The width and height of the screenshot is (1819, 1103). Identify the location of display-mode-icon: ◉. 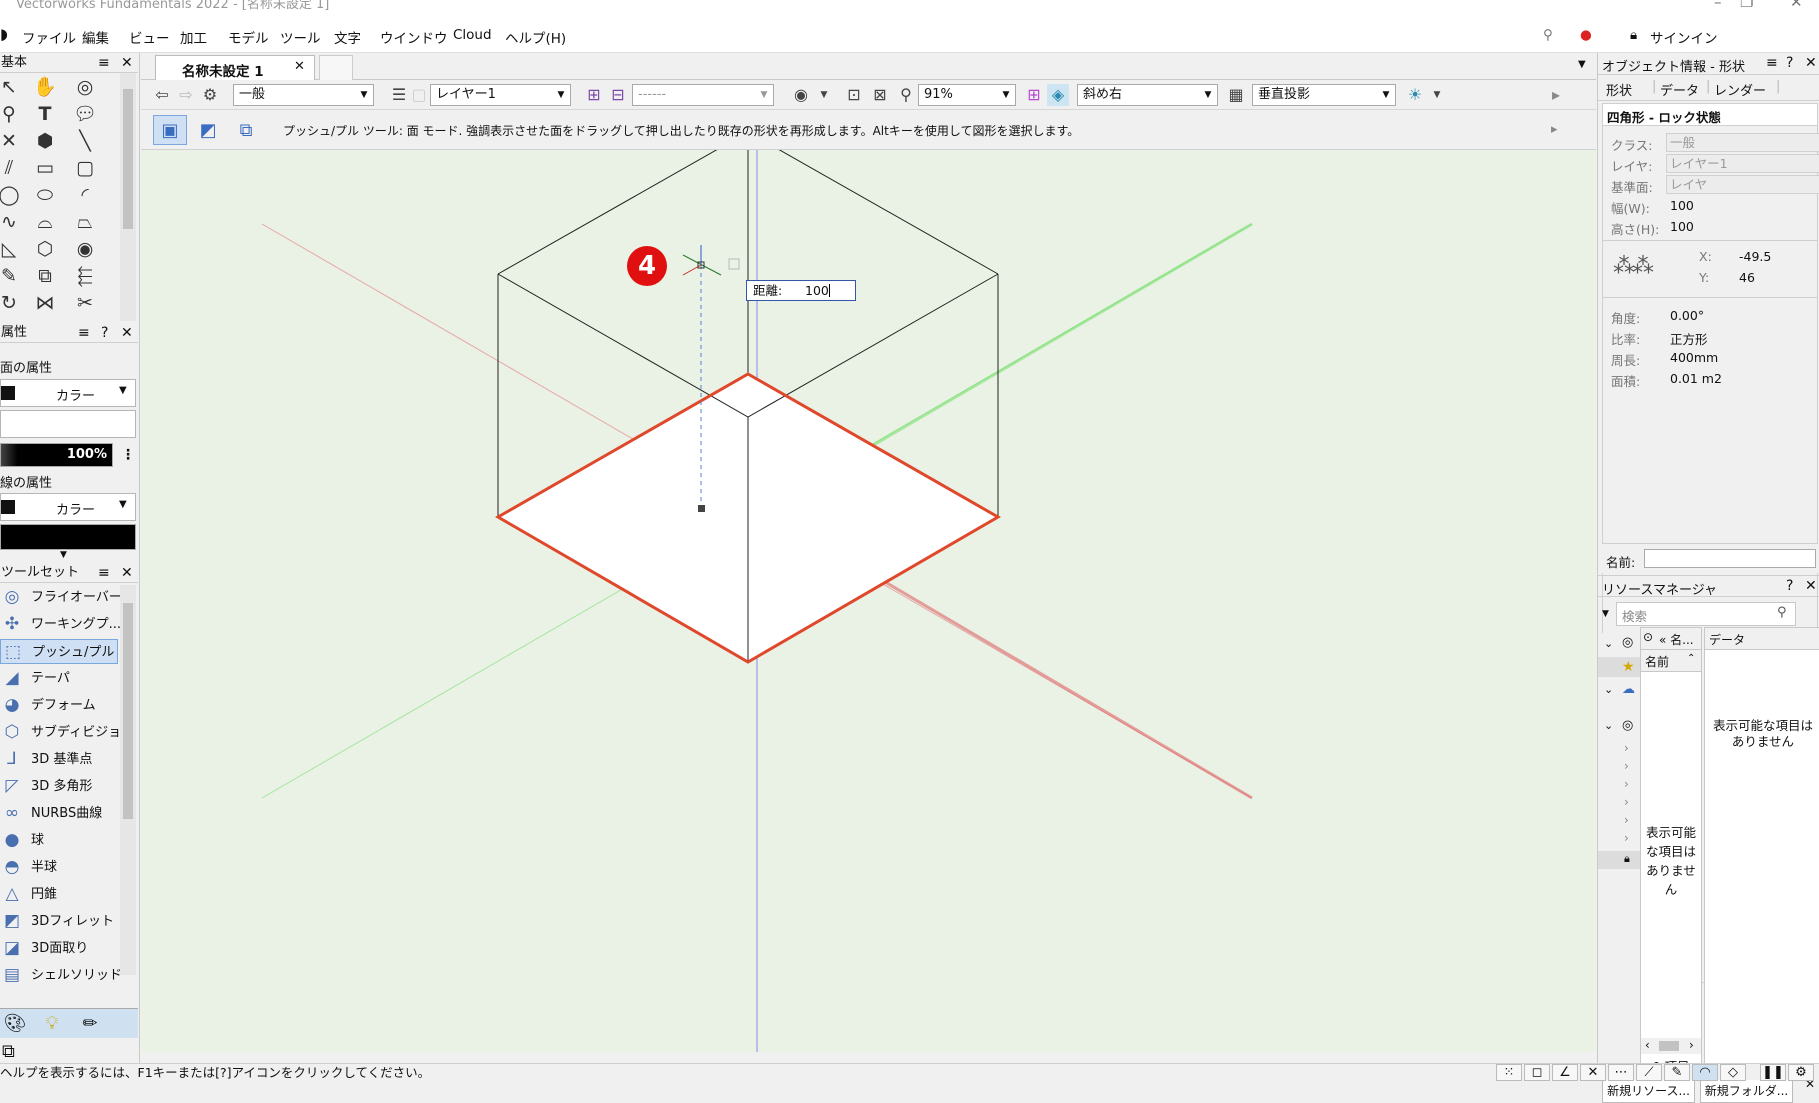
(801, 95).